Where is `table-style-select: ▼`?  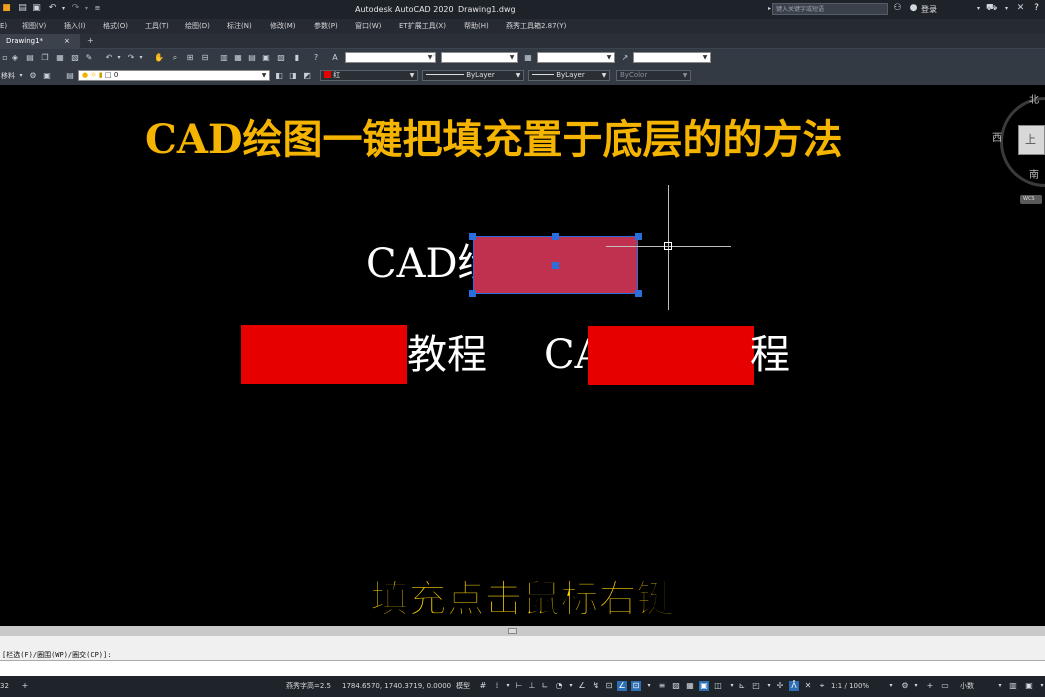
table-style-select: ▼ is located at coordinates (576, 57).